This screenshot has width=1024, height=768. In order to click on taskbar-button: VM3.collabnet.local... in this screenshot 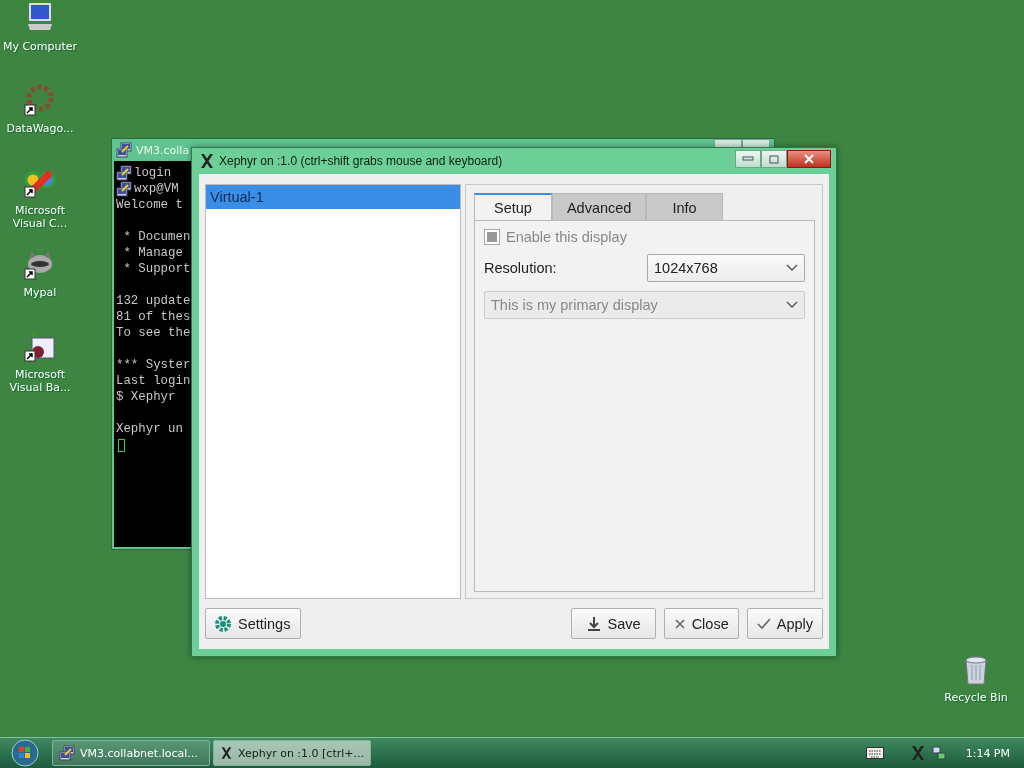, I will do `click(131, 753)`.